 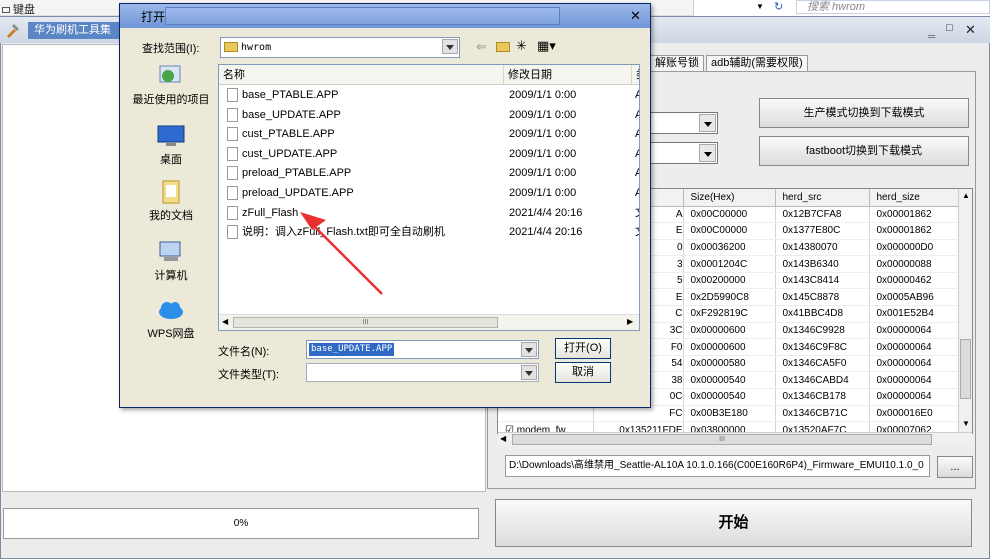 I want to click on dropdown-arrow-icon: ▼, so click(x=760, y=6).